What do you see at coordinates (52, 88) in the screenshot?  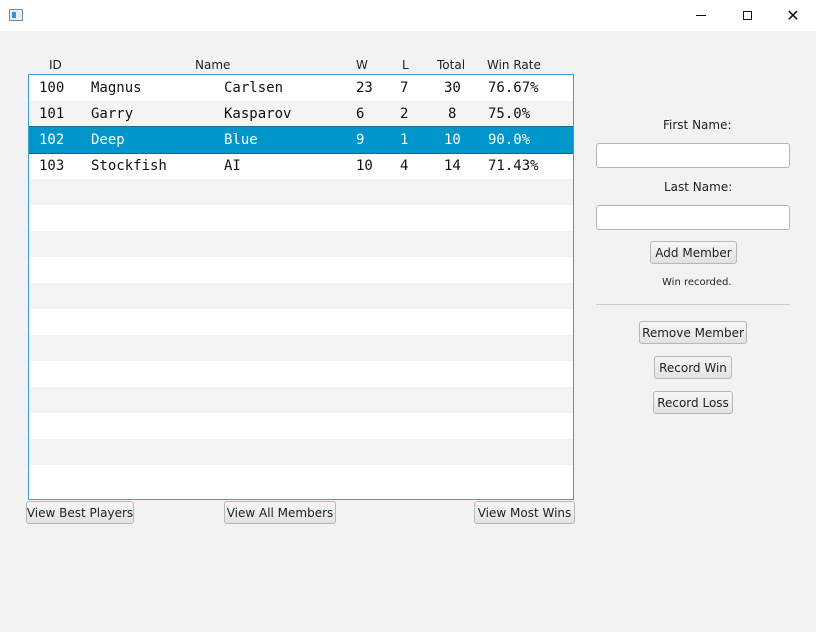 I see `cell-id: 100` at bounding box center [52, 88].